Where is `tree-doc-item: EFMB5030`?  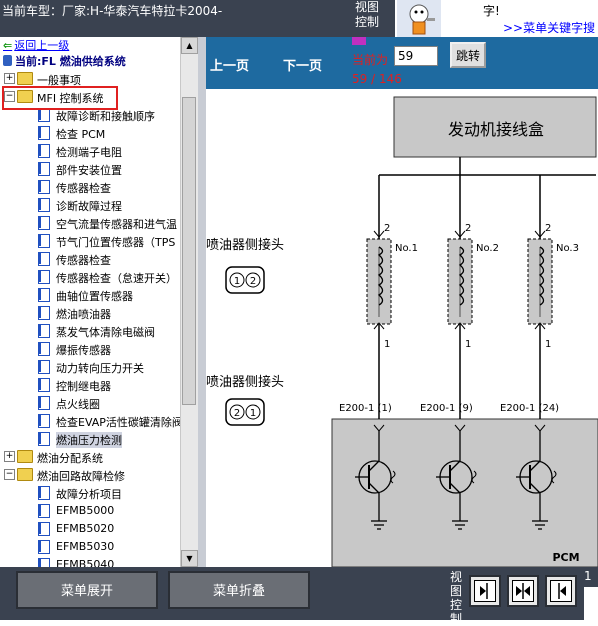
tree-doc-item: EFMB5030 is located at coordinates (90, 547).